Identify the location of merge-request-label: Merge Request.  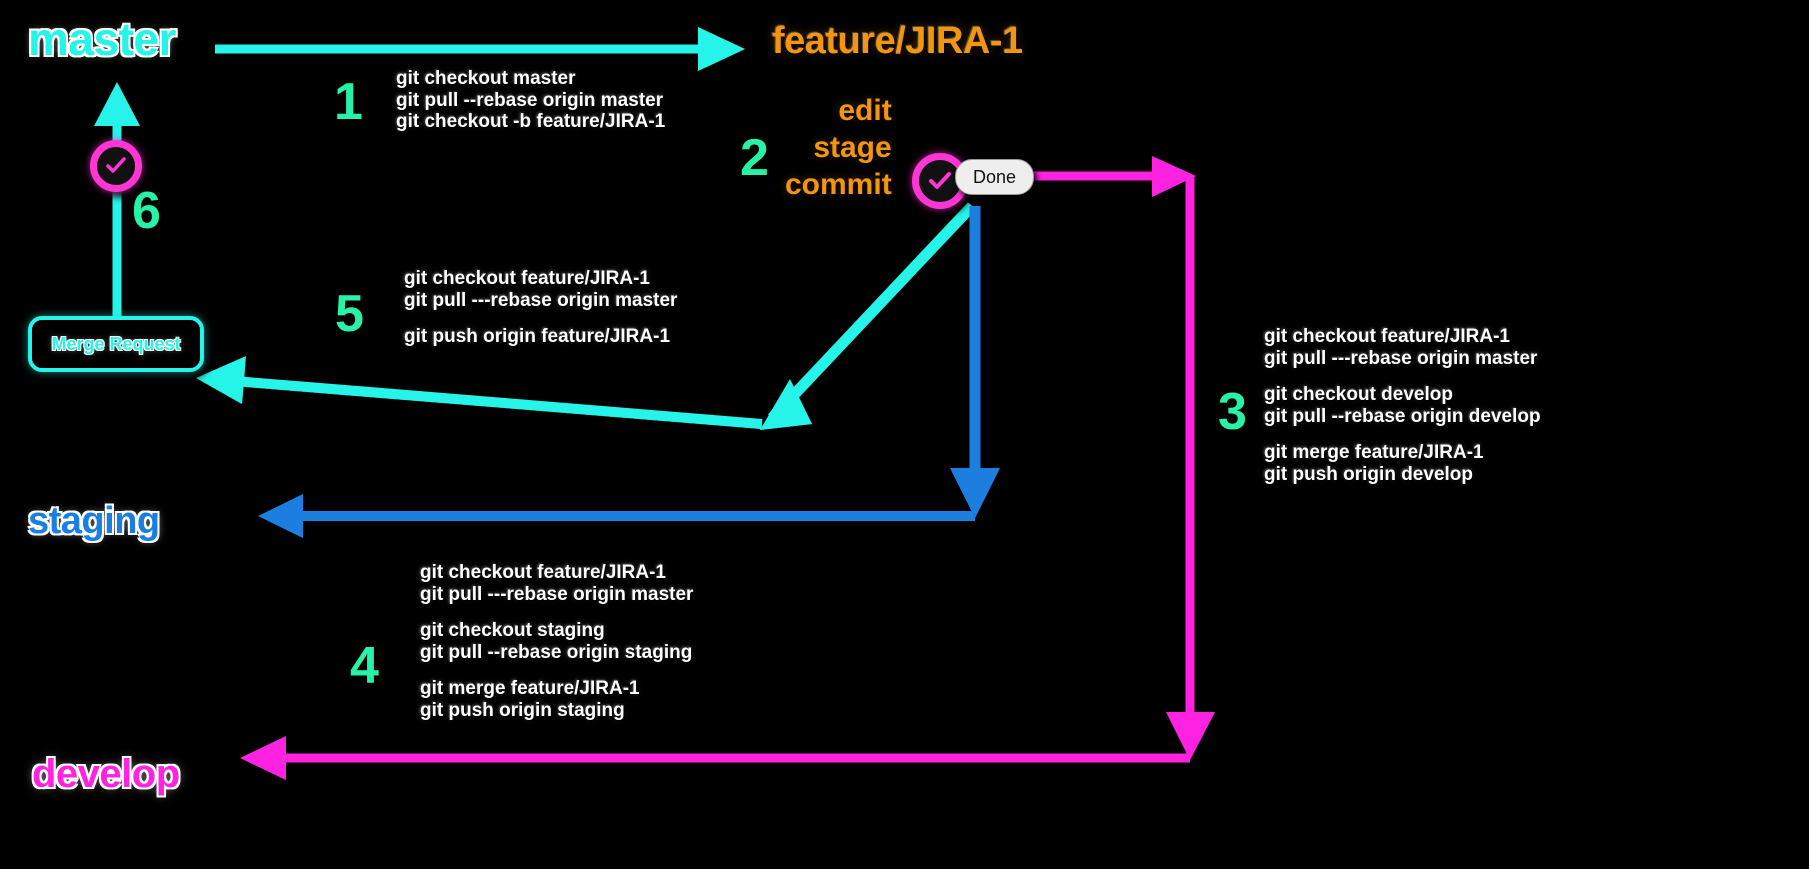
(116, 343).